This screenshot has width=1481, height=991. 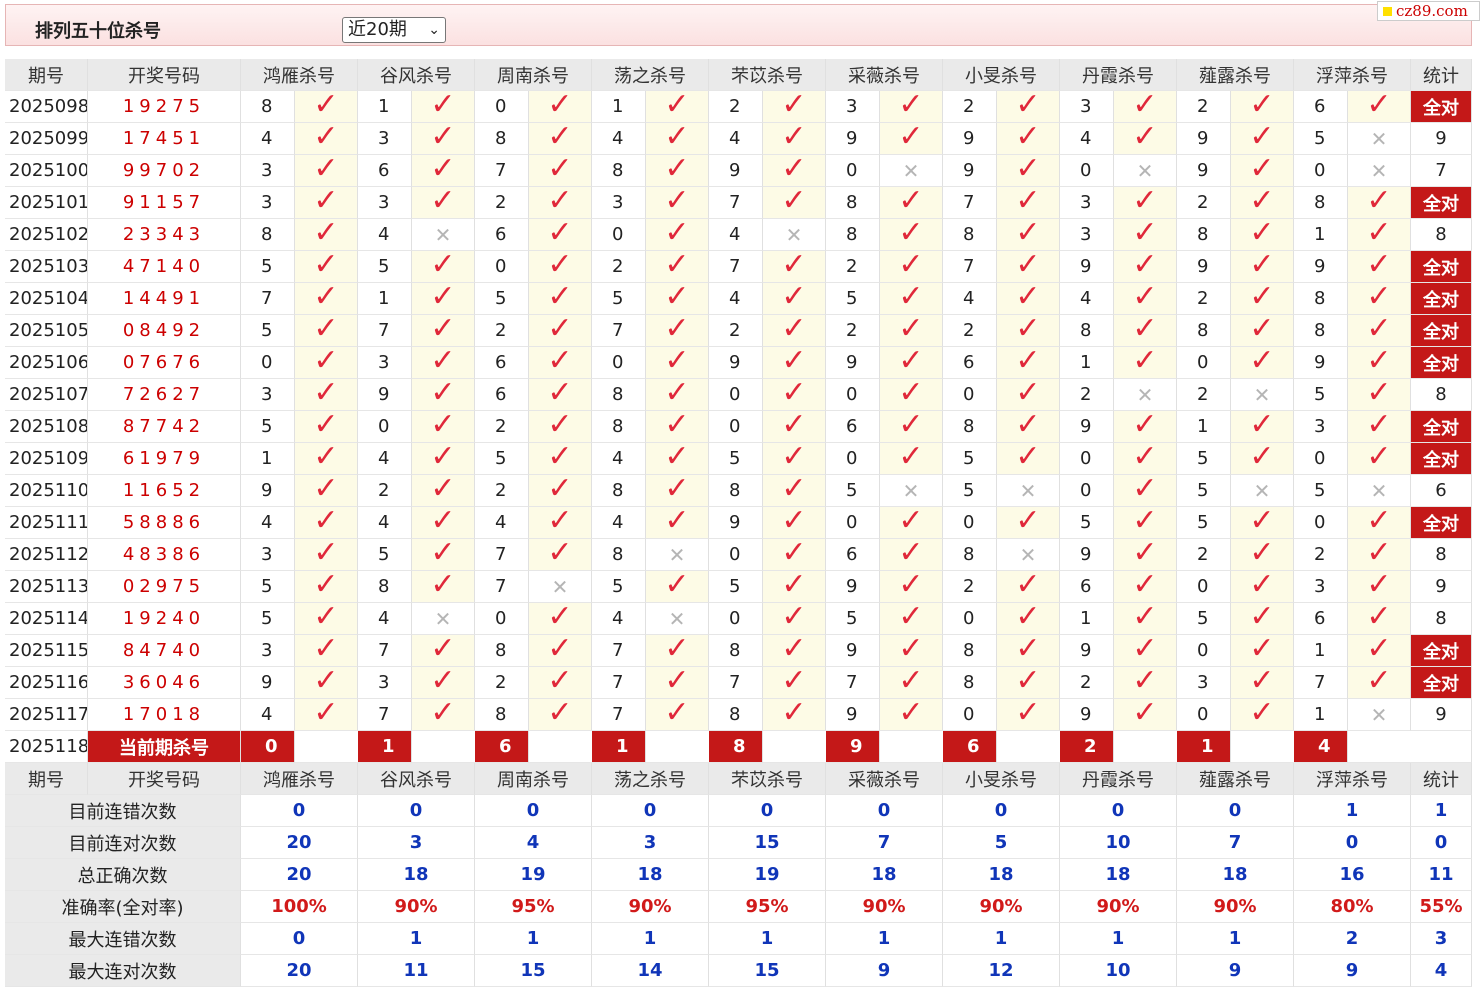 What do you see at coordinates (164, 331) in the screenshot?
I see `draw-number-cell: 08492` at bounding box center [164, 331].